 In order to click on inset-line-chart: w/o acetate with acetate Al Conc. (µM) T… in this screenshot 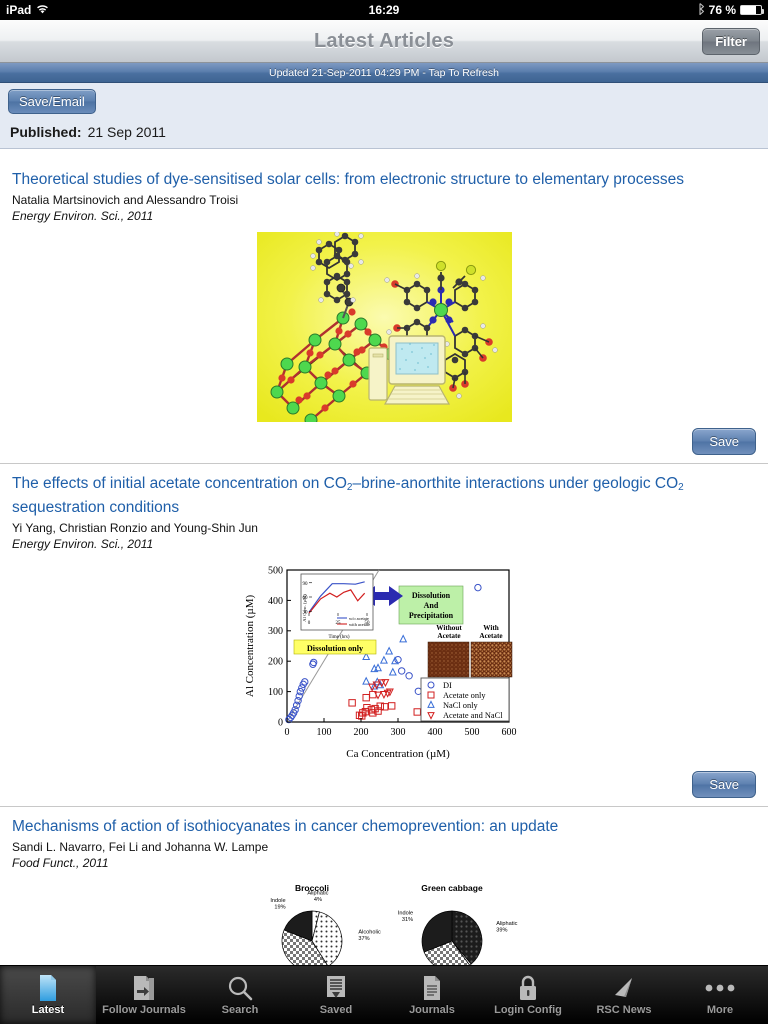, I will do `click(337, 606)`.